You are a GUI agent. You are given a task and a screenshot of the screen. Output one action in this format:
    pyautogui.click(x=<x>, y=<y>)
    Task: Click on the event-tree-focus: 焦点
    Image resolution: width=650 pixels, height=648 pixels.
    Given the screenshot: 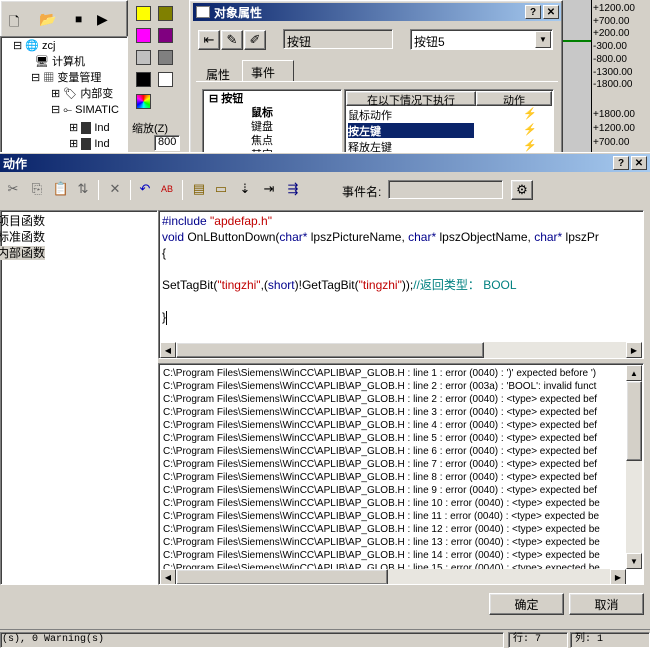 What is the action you would take?
    pyautogui.click(x=262, y=141)
    